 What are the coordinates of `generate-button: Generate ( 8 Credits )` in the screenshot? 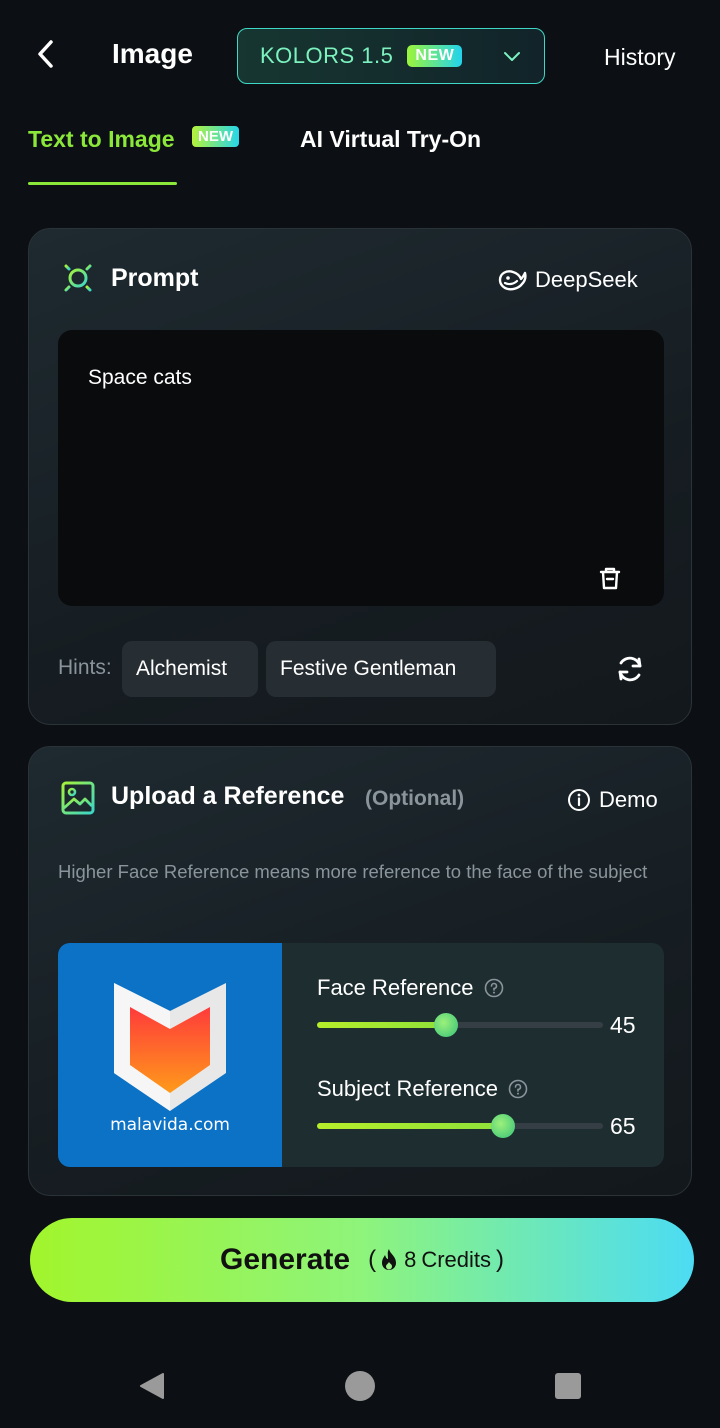 It's located at (362, 1260).